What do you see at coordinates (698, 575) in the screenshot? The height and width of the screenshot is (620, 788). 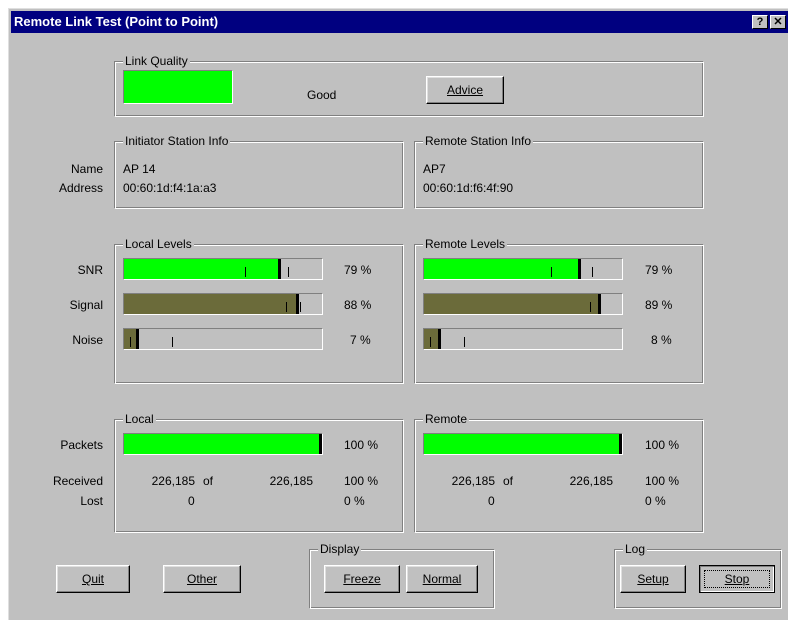 I see `log-group: Log Setup Stop` at bounding box center [698, 575].